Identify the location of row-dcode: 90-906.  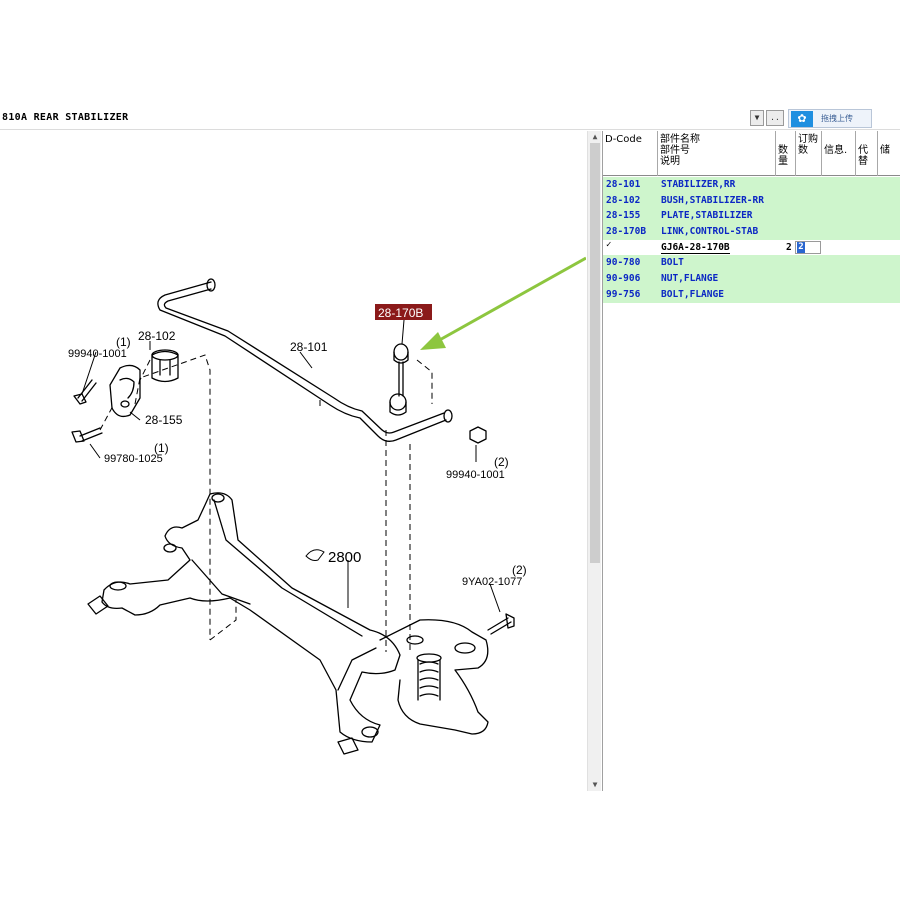
(623, 279).